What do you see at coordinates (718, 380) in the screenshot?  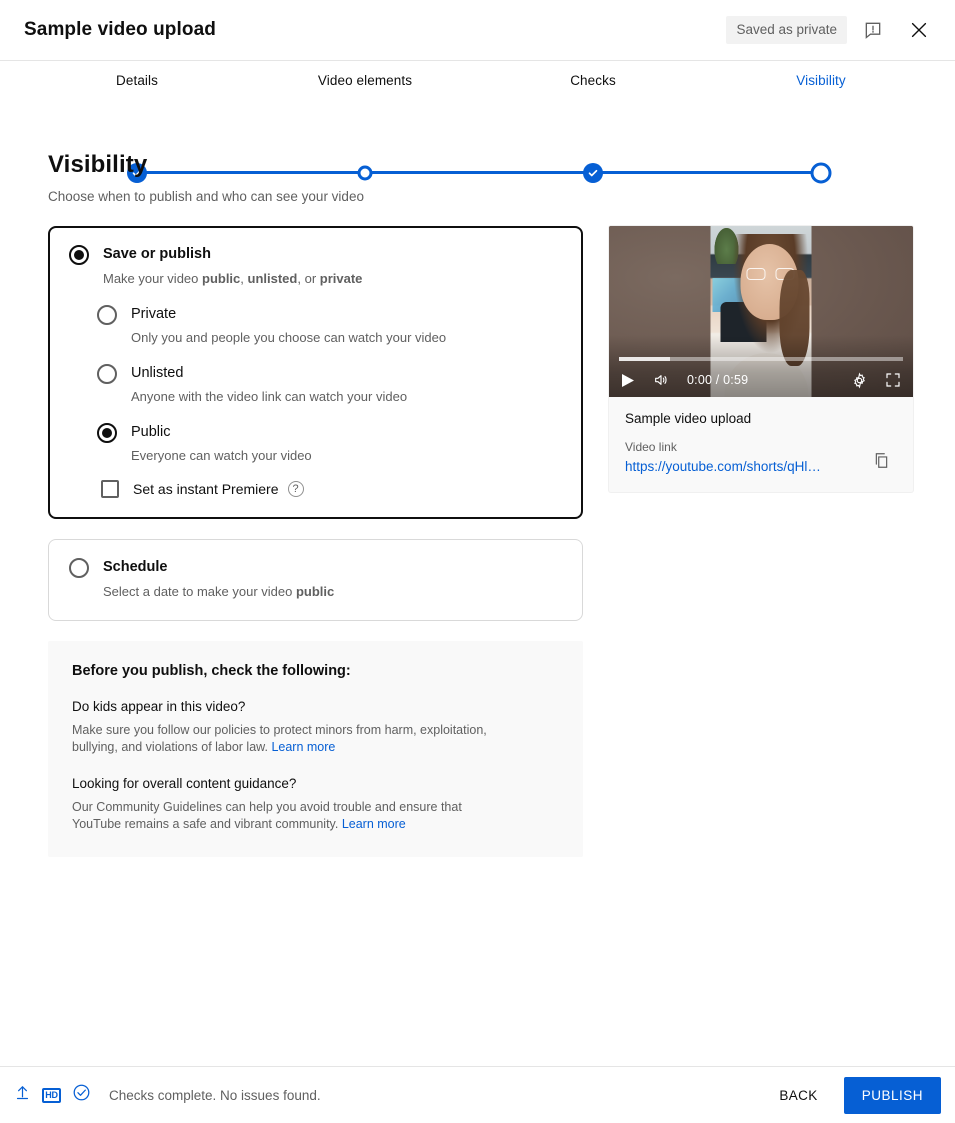 I see `player-time: 0:00 / 0:59` at bounding box center [718, 380].